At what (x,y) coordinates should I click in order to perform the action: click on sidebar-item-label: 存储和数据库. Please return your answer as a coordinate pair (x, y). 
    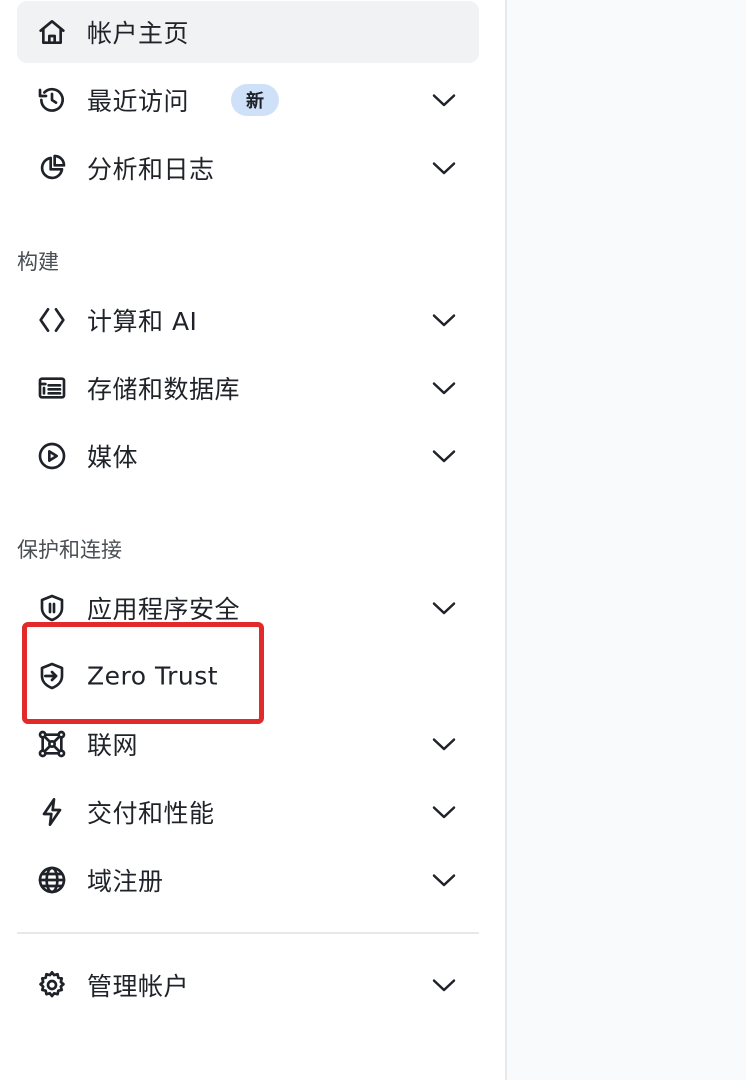
    Looking at the image, I should click on (164, 389).